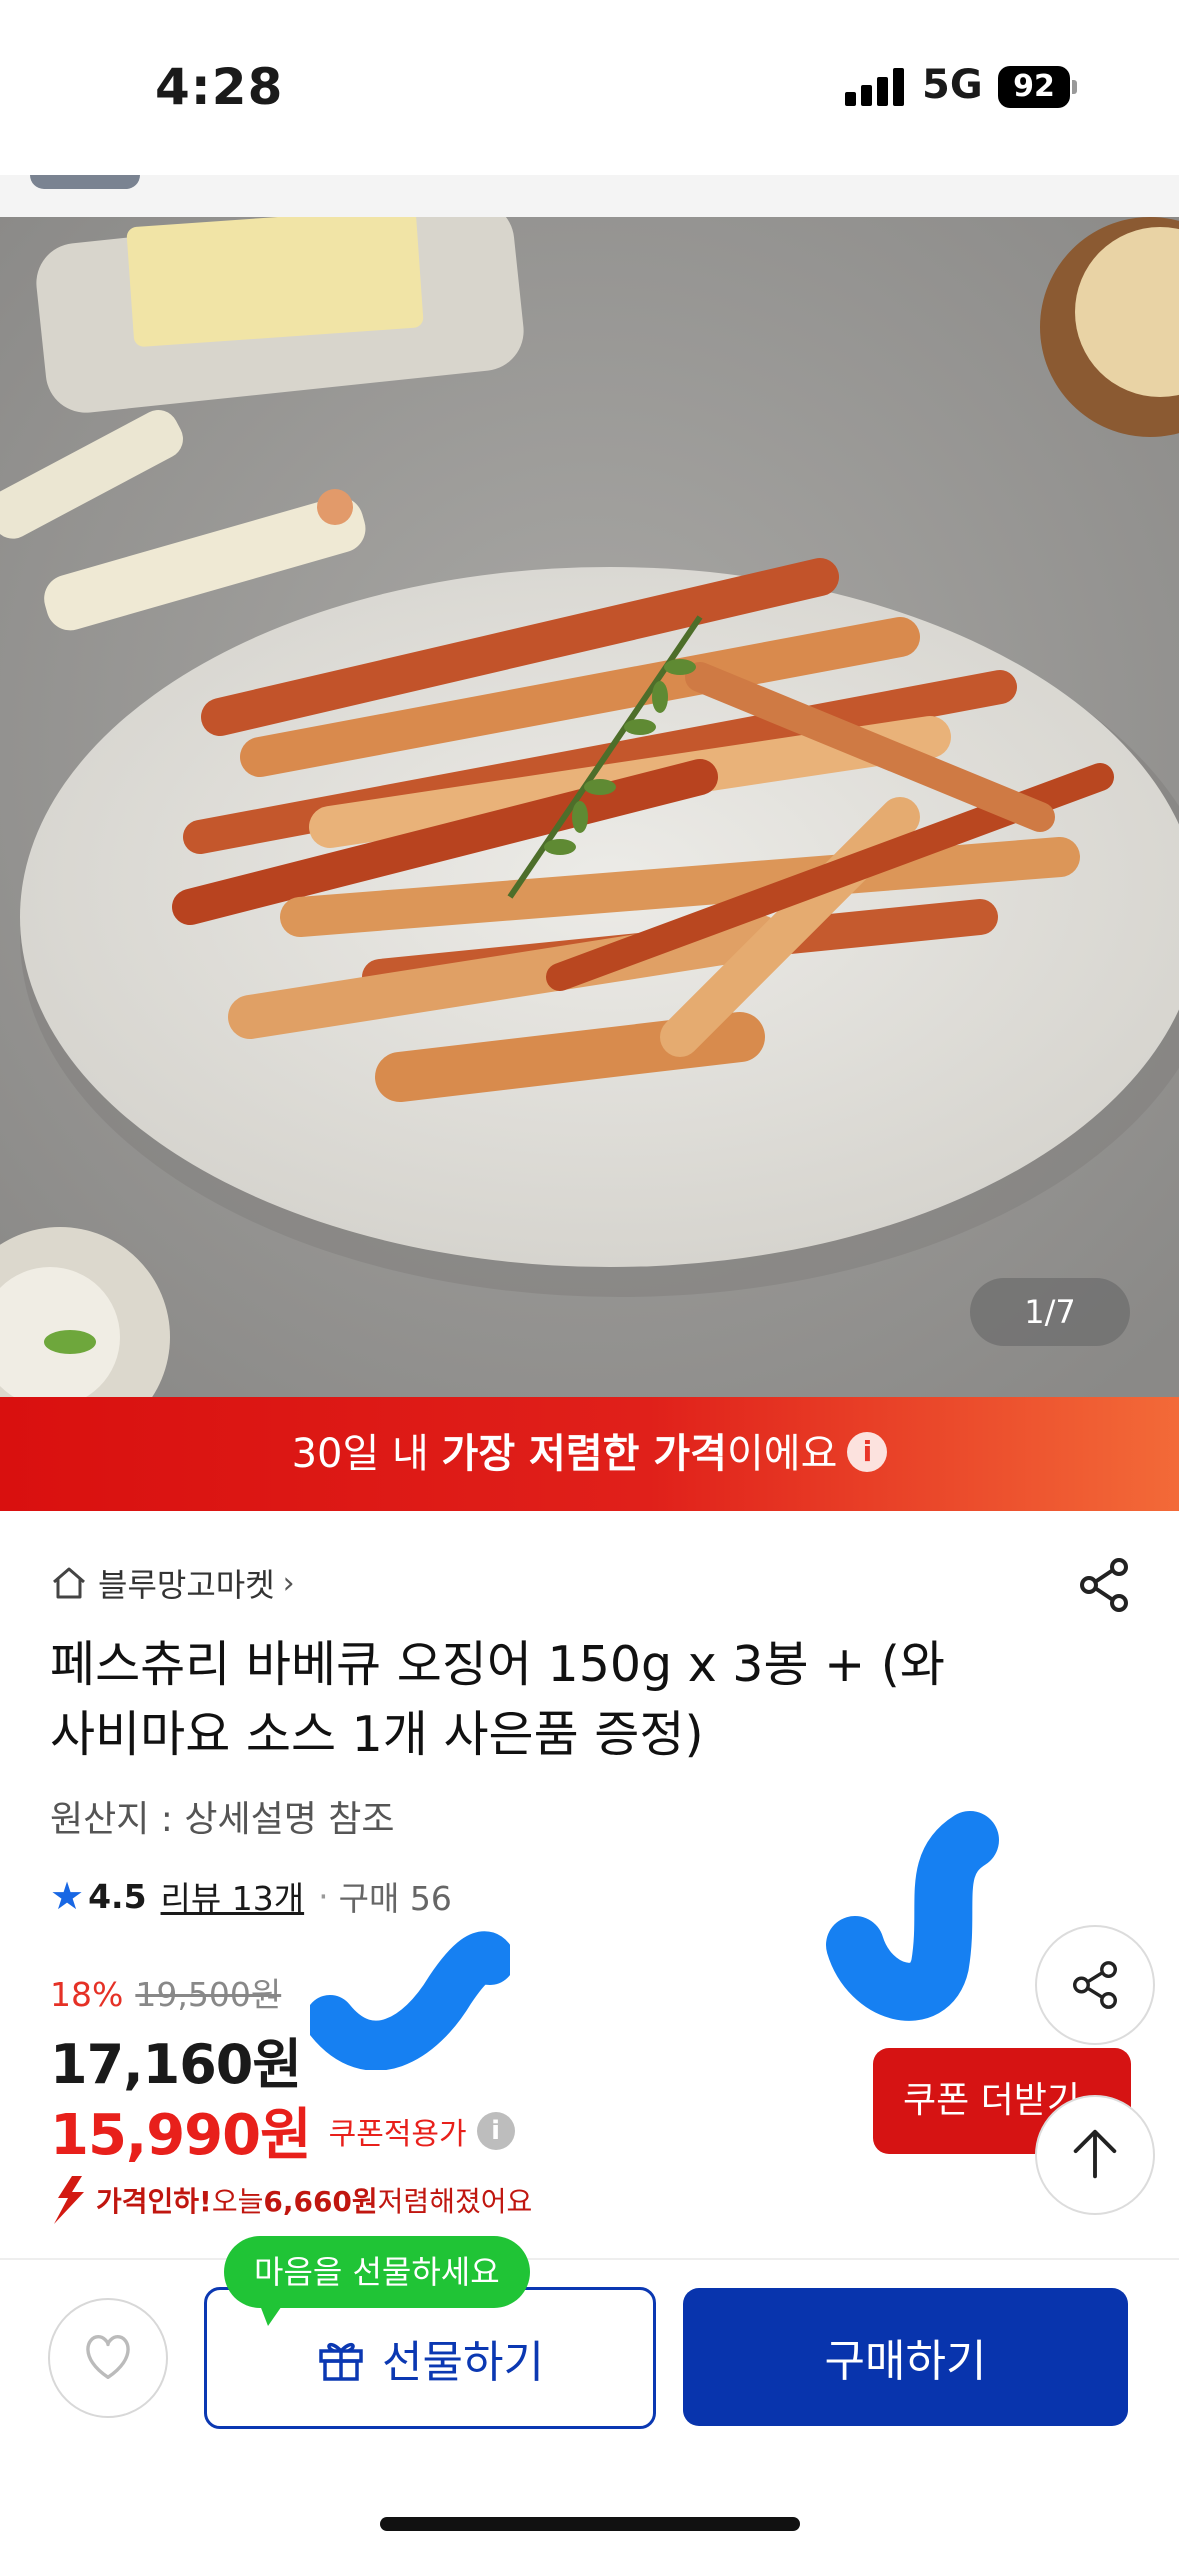 This screenshot has height=2556, width=1179. I want to click on origin-info: 원산지 : 상세설명 참조, so click(222, 1819).